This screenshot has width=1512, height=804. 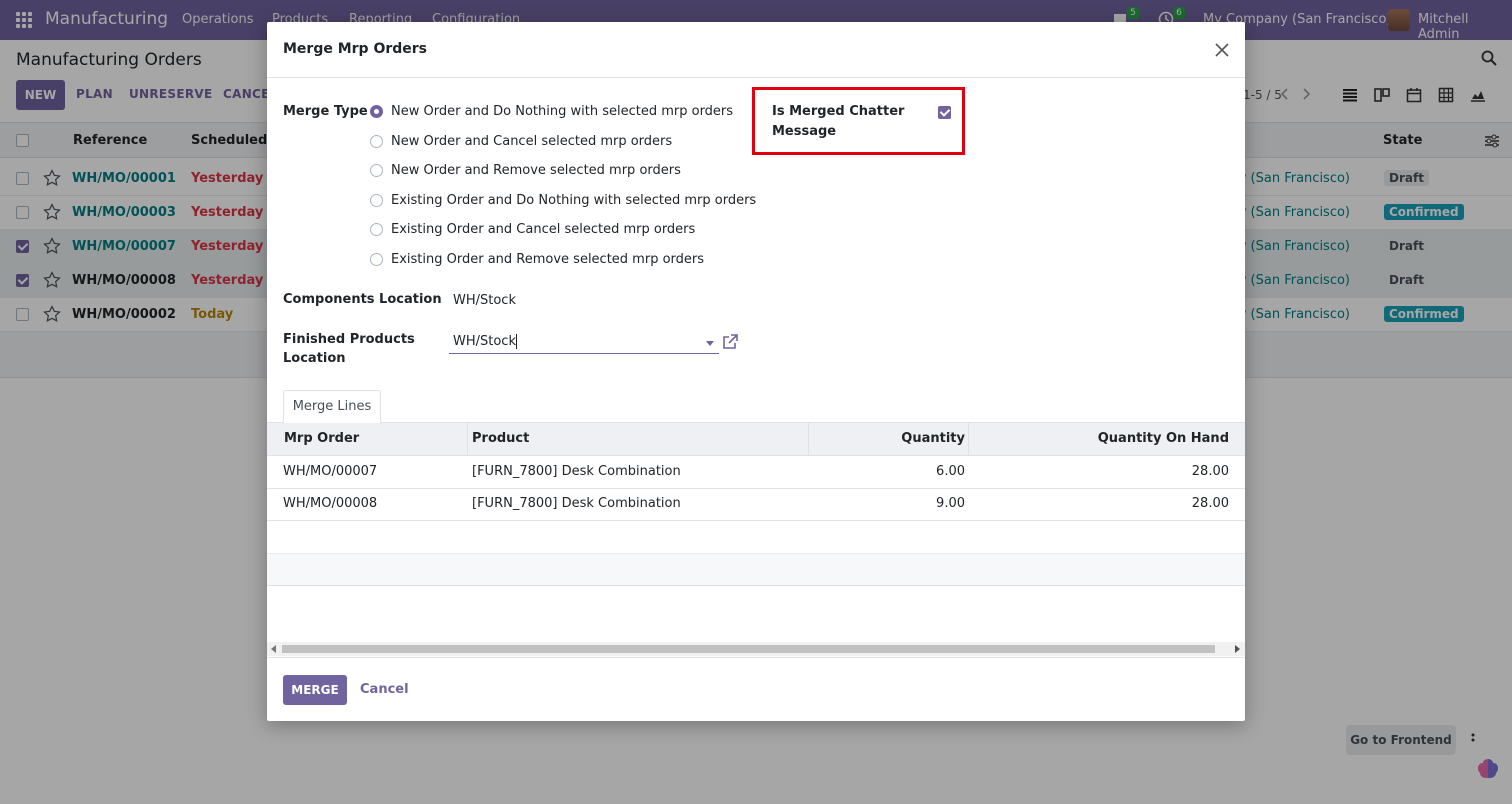 What do you see at coordinates (332, 406) in the screenshot?
I see `tab-merge-lines: Merge Lines` at bounding box center [332, 406].